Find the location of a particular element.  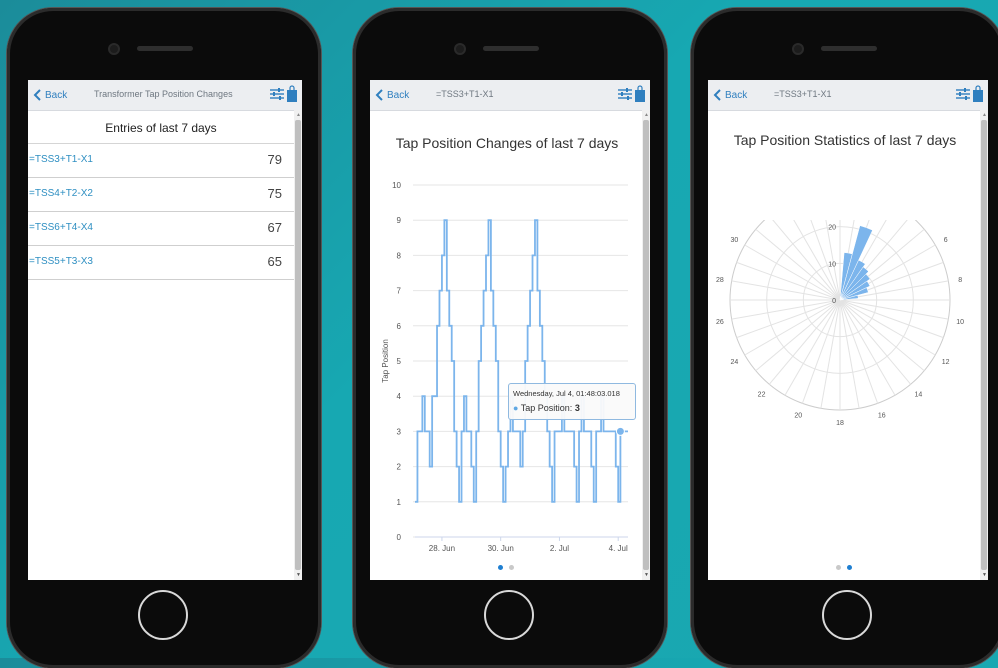

nav-title: Transformer Tap Position Changes is located at coordinates (163, 94).